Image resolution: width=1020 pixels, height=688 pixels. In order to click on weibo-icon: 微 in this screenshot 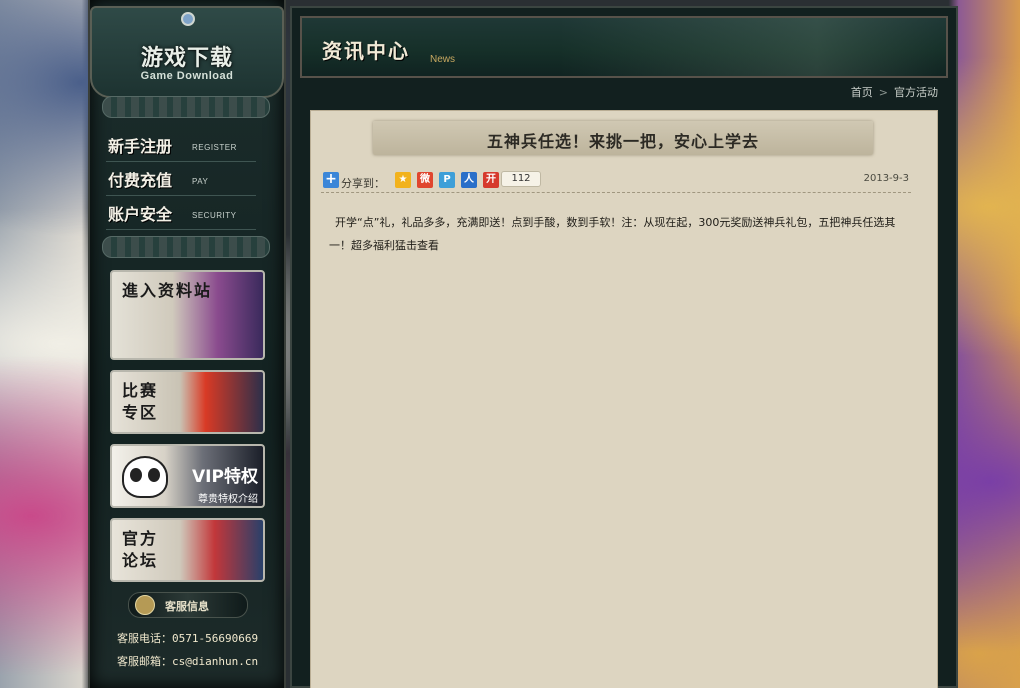, I will do `click(425, 180)`.